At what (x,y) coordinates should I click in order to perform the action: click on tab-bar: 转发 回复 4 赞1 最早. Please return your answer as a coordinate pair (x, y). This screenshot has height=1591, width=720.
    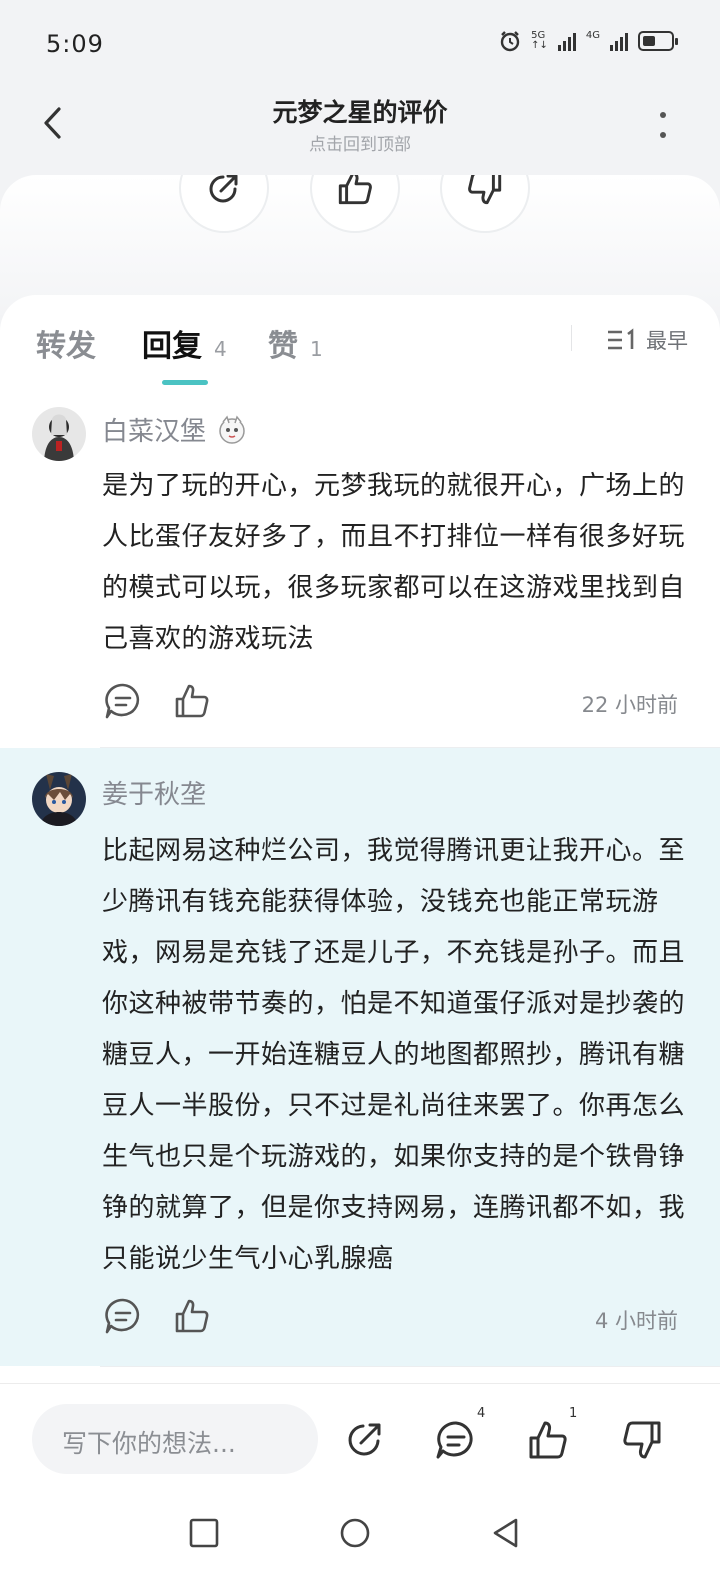
    Looking at the image, I should click on (360, 345).